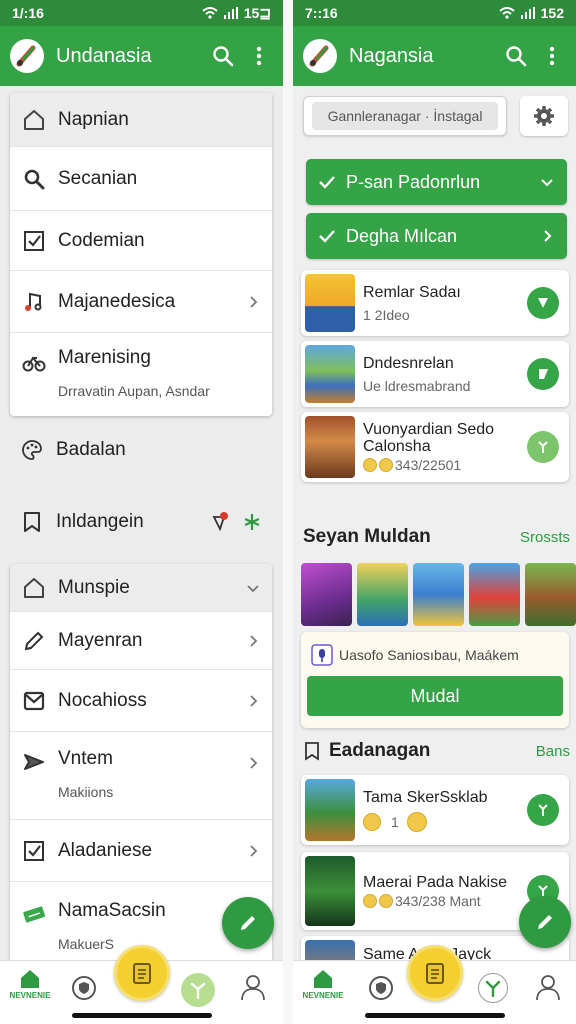  What do you see at coordinates (141, 522) in the screenshot?
I see `menu-item-bookmark: Inldangein` at bounding box center [141, 522].